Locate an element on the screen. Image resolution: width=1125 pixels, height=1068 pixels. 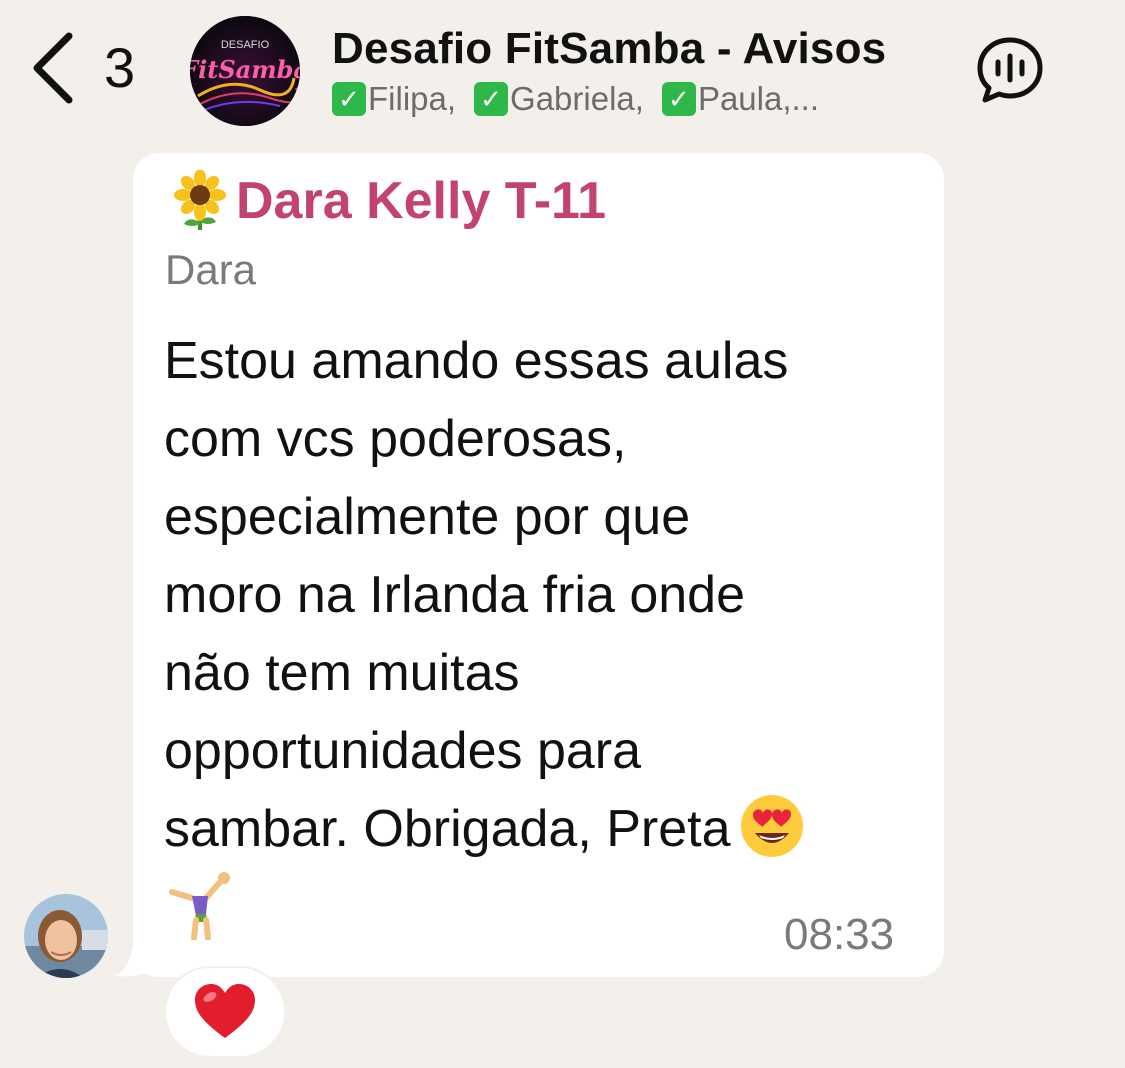
message-line: com vcs poderosas, is located at coordinates (395, 439).